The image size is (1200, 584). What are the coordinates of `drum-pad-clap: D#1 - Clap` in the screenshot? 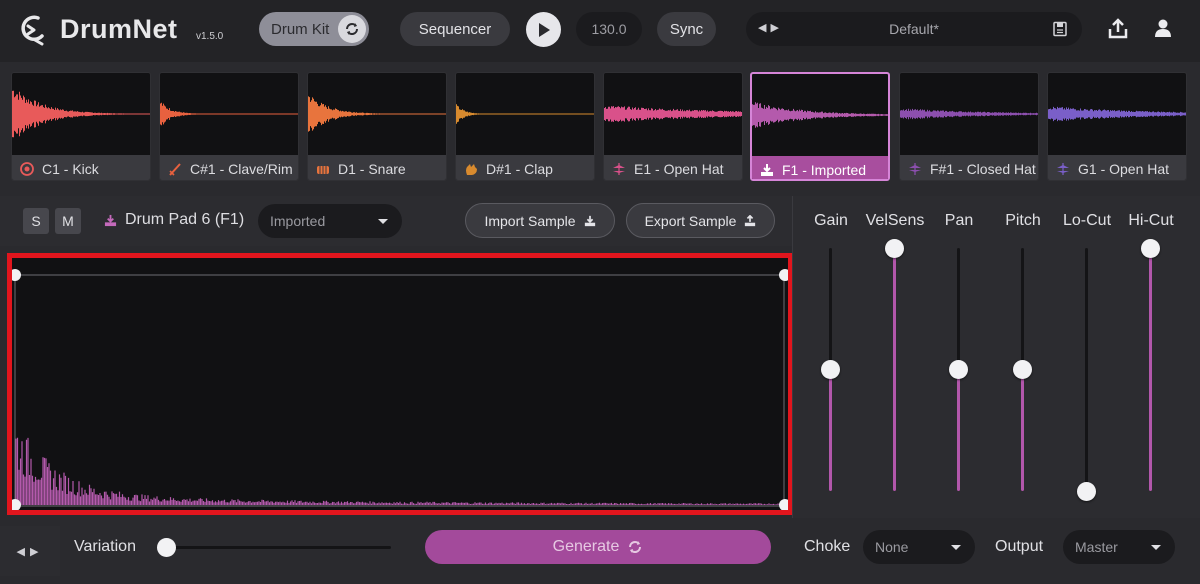 It's located at (525, 126).